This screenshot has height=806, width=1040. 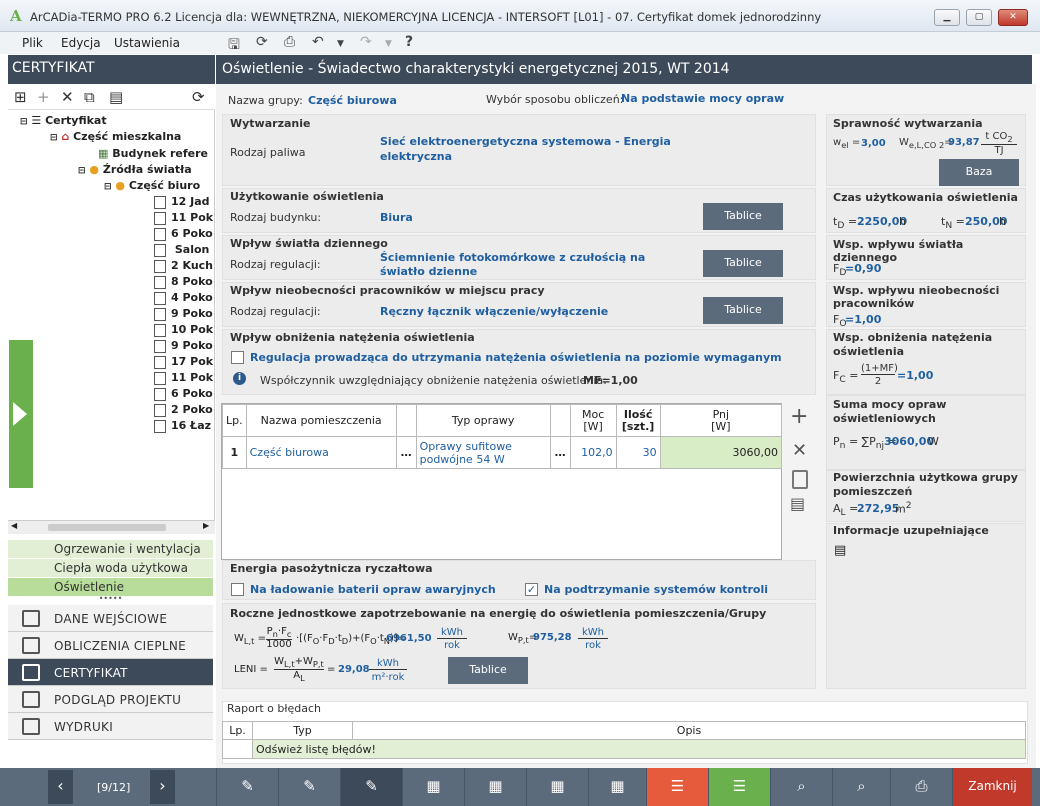 I want to click on cell-power: 102,0, so click(x=593, y=452).